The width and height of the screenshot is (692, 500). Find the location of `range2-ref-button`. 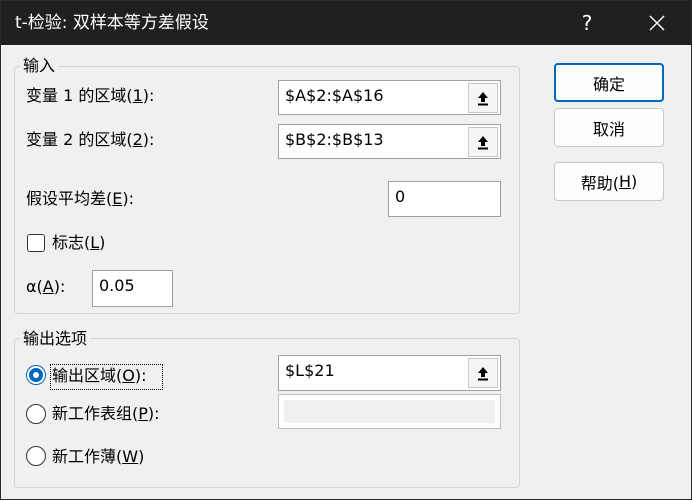

range2-ref-button is located at coordinates (483, 142).